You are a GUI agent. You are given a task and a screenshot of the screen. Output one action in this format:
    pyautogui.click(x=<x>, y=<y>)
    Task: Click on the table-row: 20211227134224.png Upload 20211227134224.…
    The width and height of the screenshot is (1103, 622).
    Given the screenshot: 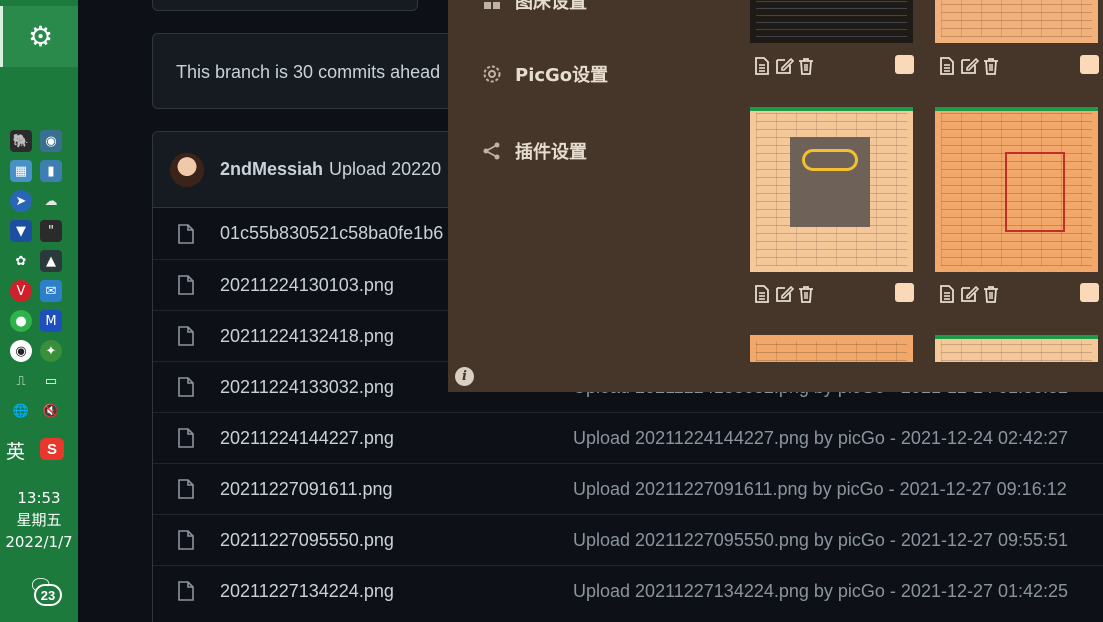 What is the action you would take?
    pyautogui.click(x=628, y=590)
    